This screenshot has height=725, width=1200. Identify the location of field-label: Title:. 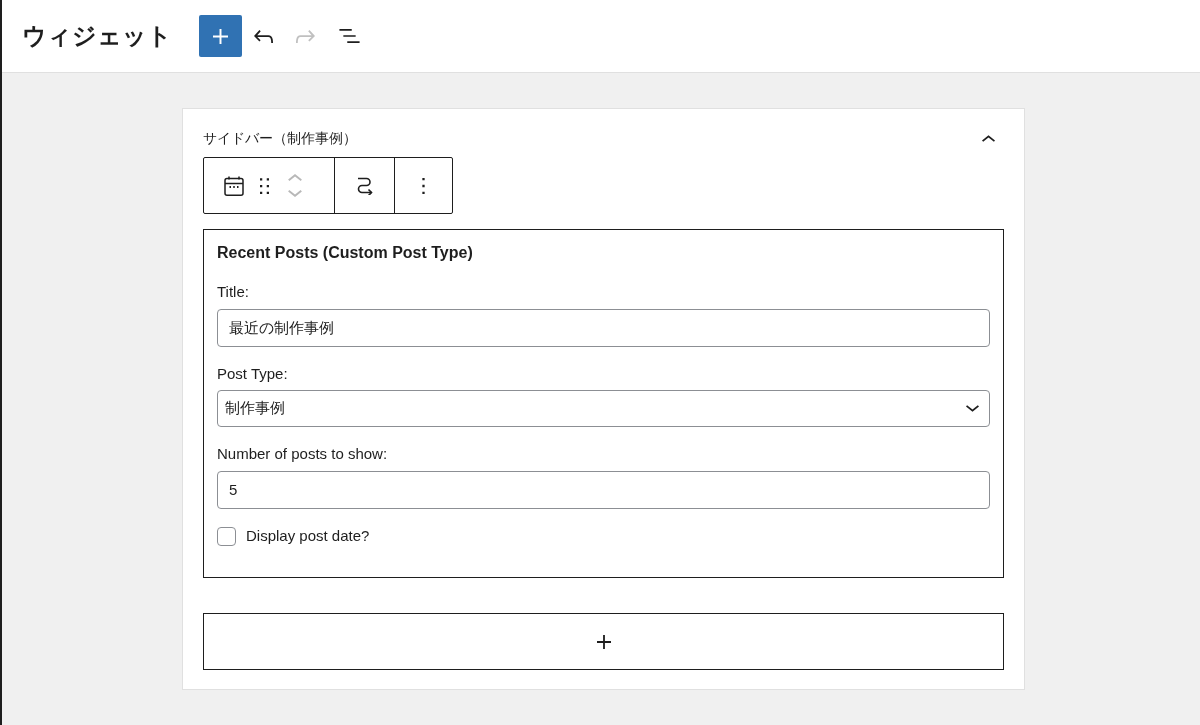
(233, 292).